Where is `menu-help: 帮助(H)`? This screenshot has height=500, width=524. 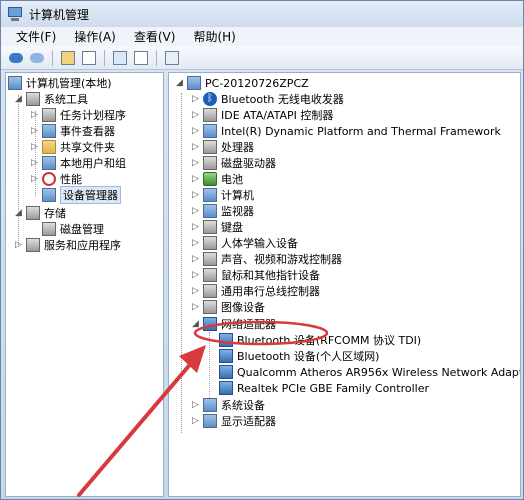 menu-help: 帮助(H) is located at coordinates (214, 36).